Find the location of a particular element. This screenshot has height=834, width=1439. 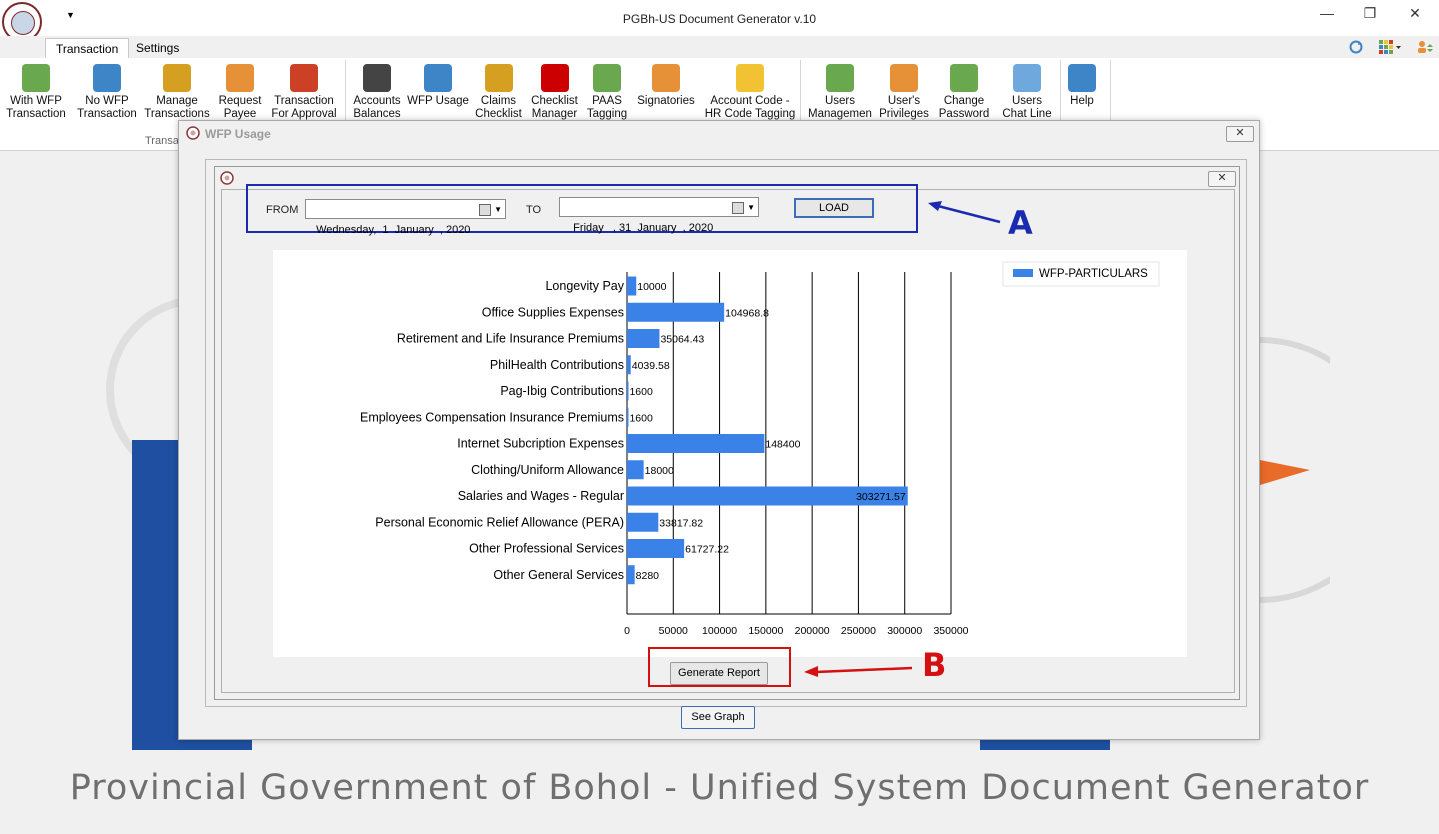

ribbon-button-label: WFP Usage is located at coordinates (438, 101).